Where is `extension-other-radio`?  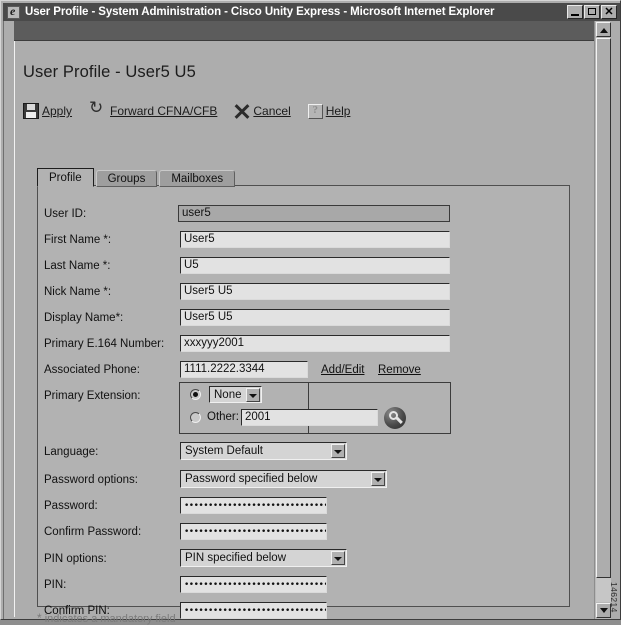
extension-other-radio is located at coordinates (195, 417).